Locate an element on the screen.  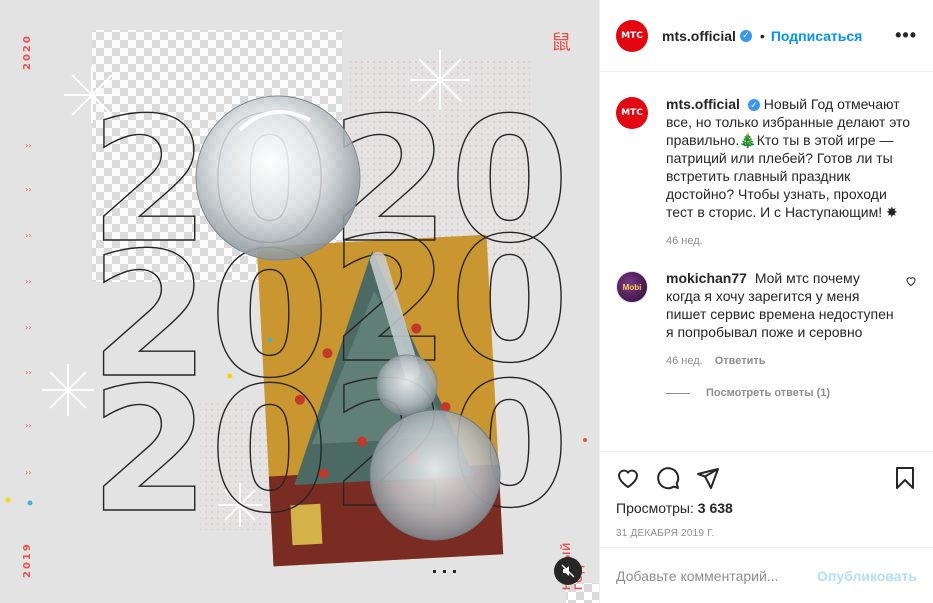
commenter-avatar: Mobi is located at coordinates (632, 287).